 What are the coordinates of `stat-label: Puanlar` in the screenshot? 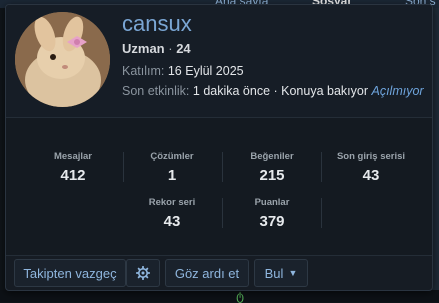 It's located at (272, 202).